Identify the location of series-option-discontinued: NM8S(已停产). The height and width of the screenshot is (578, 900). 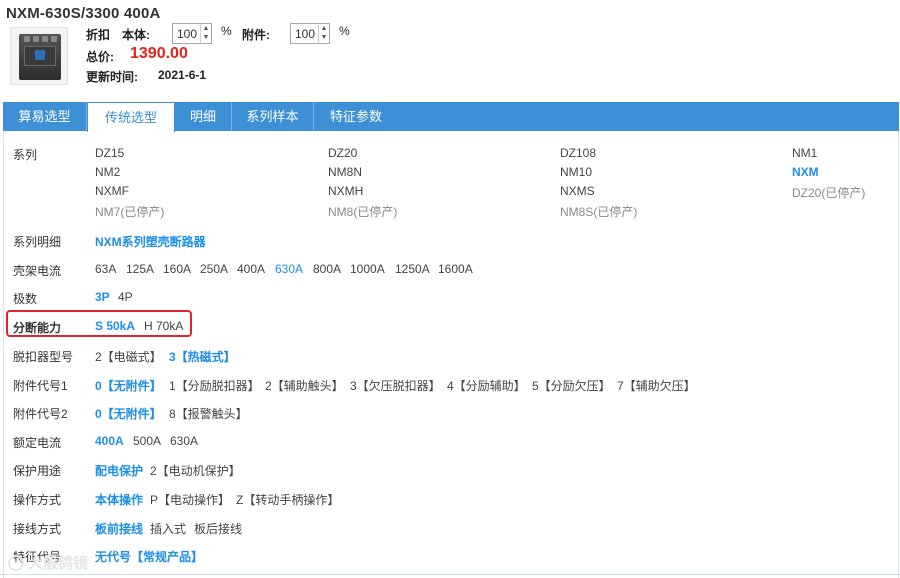
(598, 211).